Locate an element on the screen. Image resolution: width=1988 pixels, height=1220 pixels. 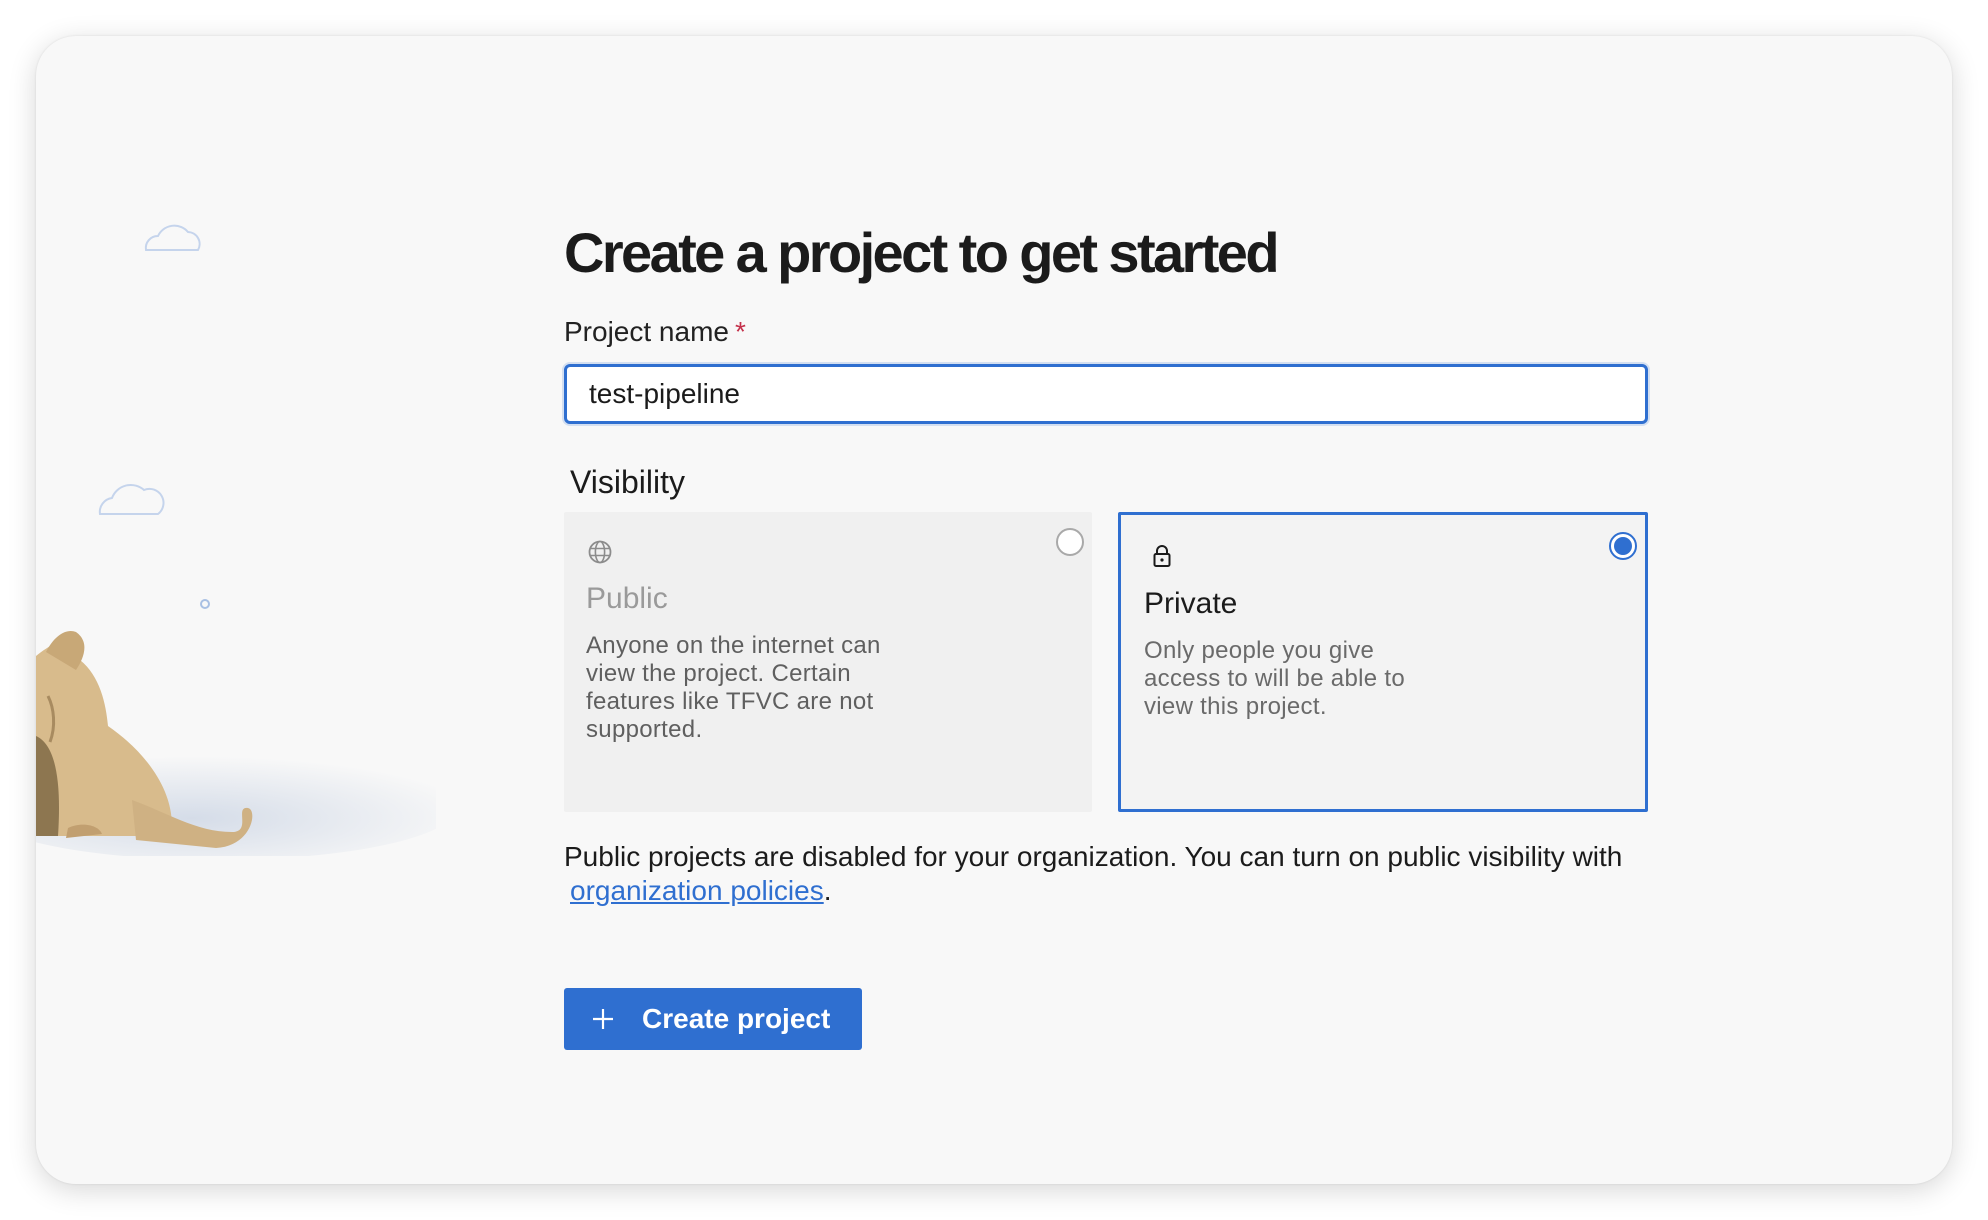
lock-icon is located at coordinates (1162, 556).